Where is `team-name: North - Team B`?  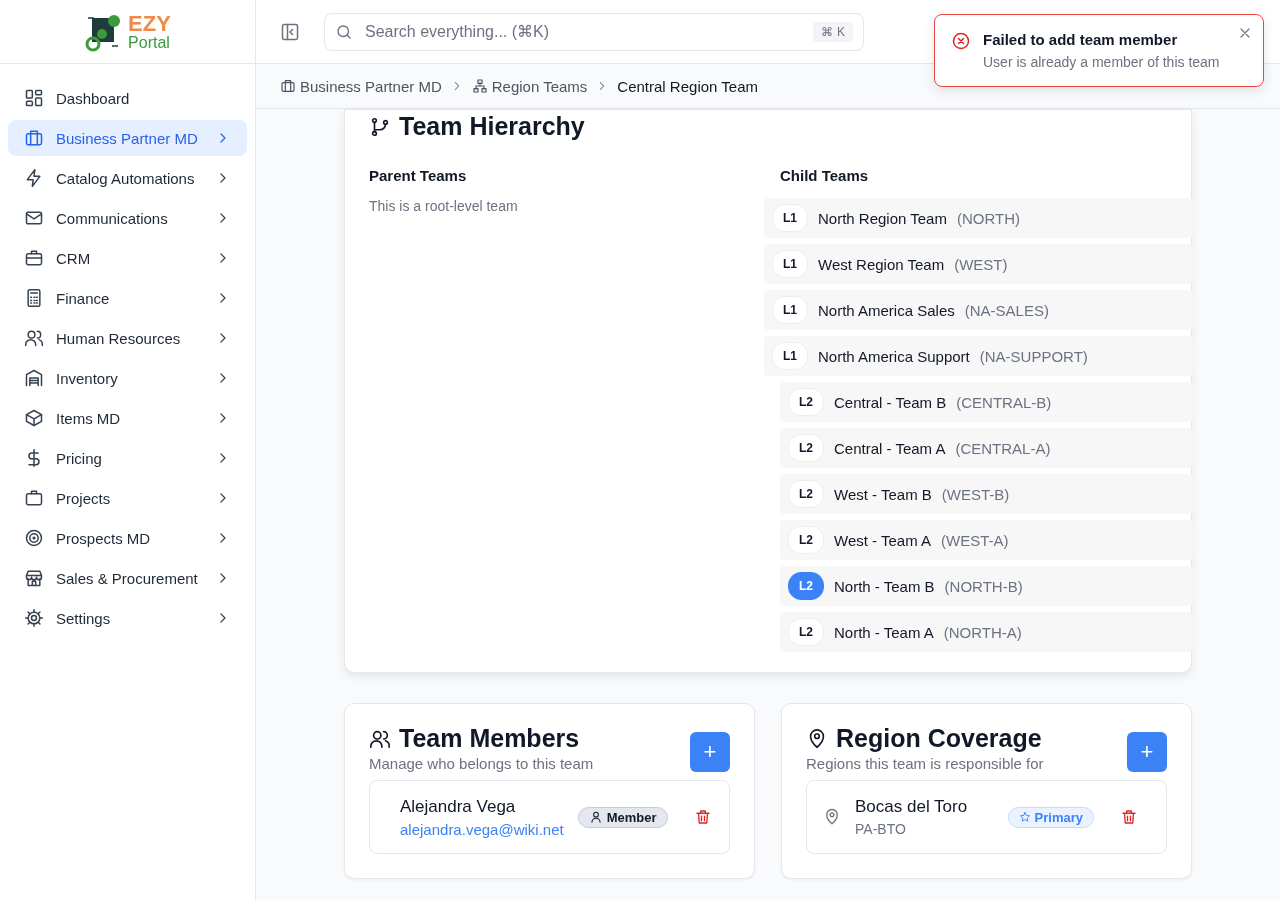
team-name: North - Team B is located at coordinates (884, 586).